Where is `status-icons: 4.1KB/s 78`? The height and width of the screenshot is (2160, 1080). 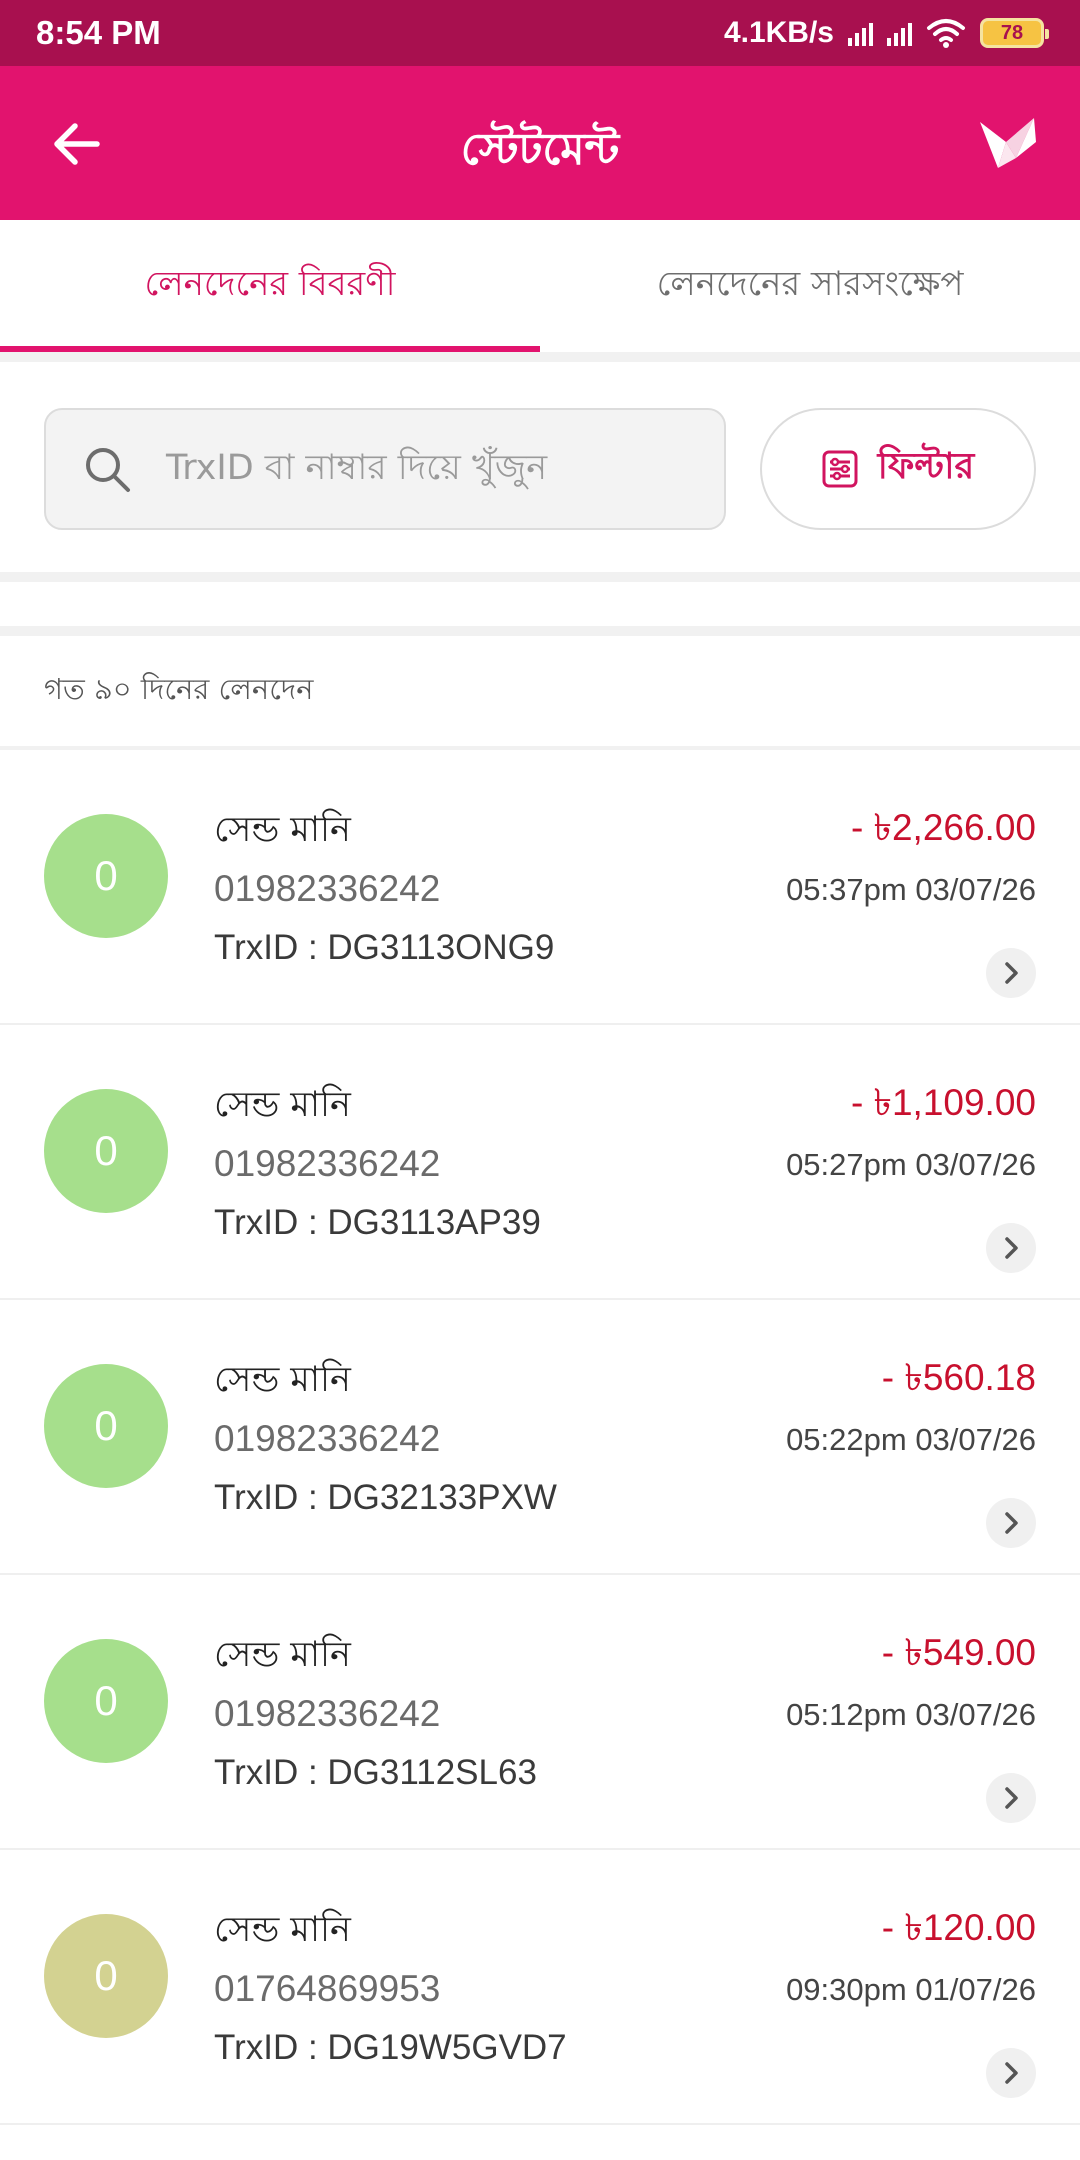
status-icons: 4.1KB/s 78 is located at coordinates (886, 33).